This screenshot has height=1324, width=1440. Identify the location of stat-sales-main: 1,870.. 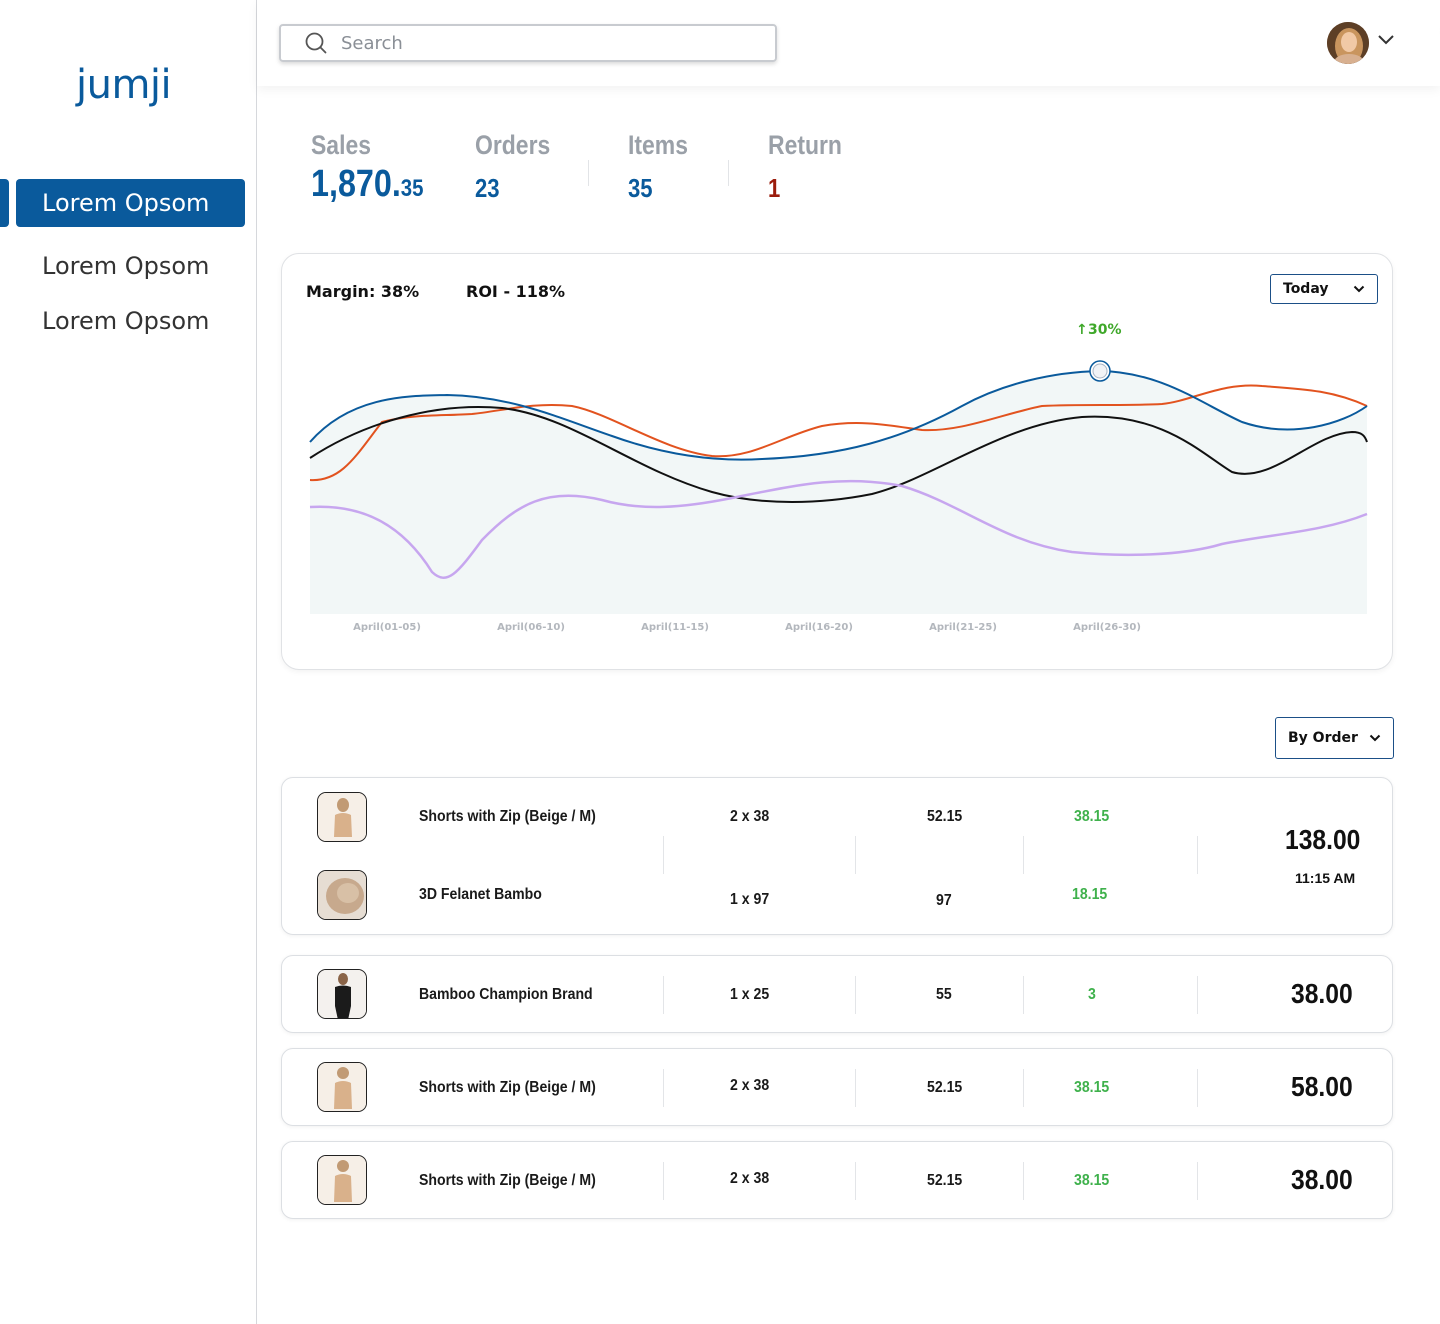
(356, 184).